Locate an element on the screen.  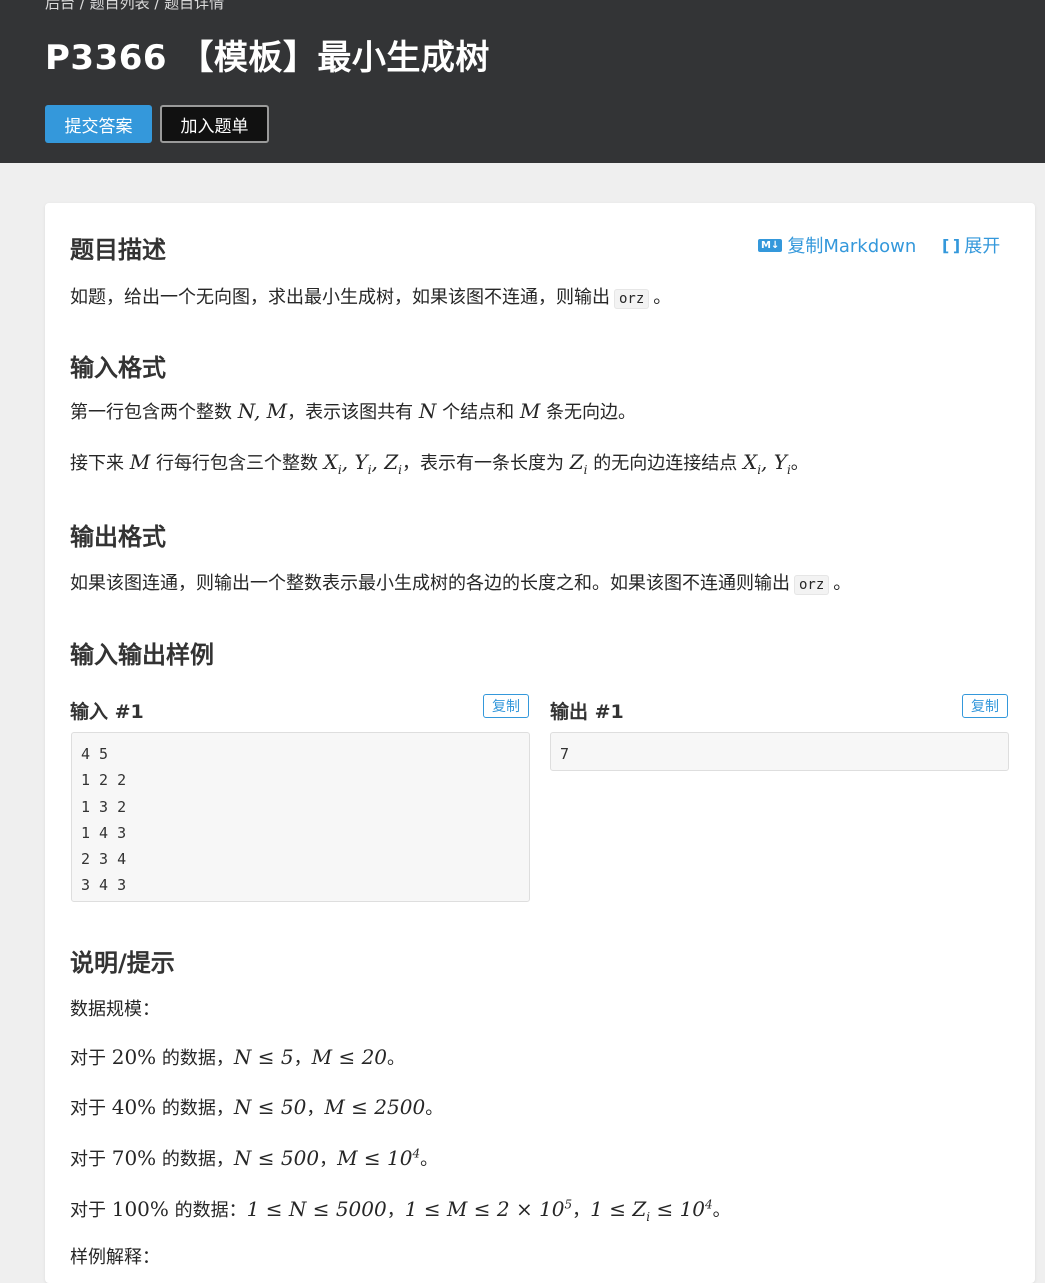
hint-row-3: 对于 70% 的数据，N ≤ 500，M ≤ 104。 is located at coordinates (254, 1158).